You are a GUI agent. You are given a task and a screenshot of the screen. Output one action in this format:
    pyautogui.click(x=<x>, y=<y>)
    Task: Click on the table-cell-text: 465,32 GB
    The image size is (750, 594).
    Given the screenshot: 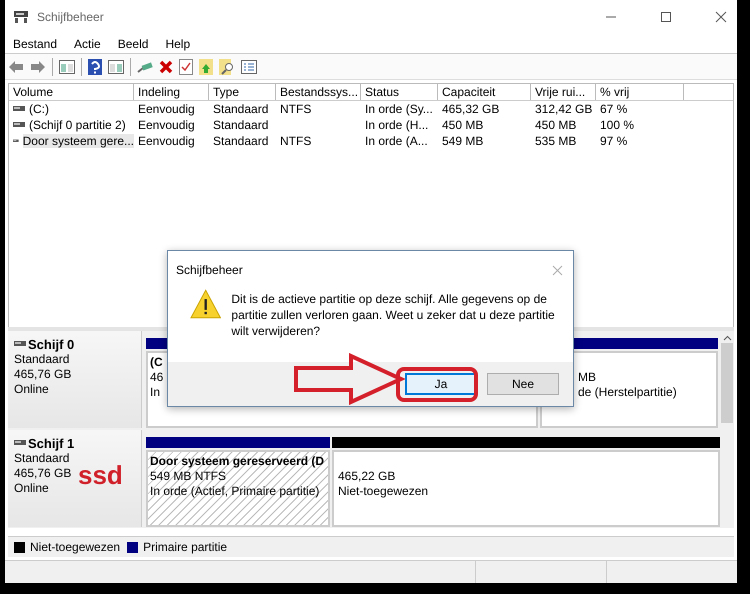 What is the action you would take?
    pyautogui.click(x=470, y=109)
    